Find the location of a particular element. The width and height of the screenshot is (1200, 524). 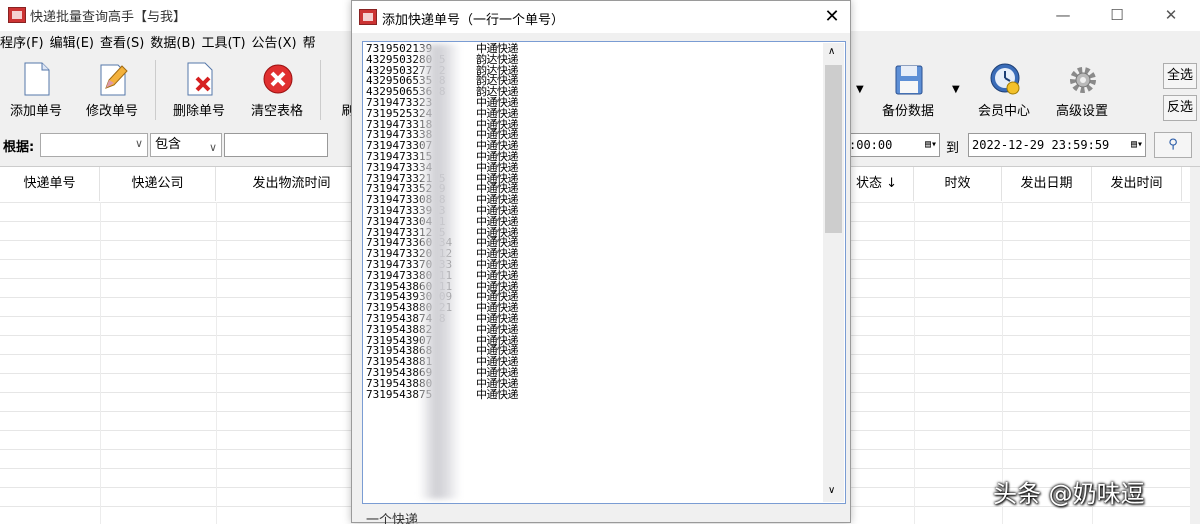

delete-number-label: 删除单号 is located at coordinates (198, 111).